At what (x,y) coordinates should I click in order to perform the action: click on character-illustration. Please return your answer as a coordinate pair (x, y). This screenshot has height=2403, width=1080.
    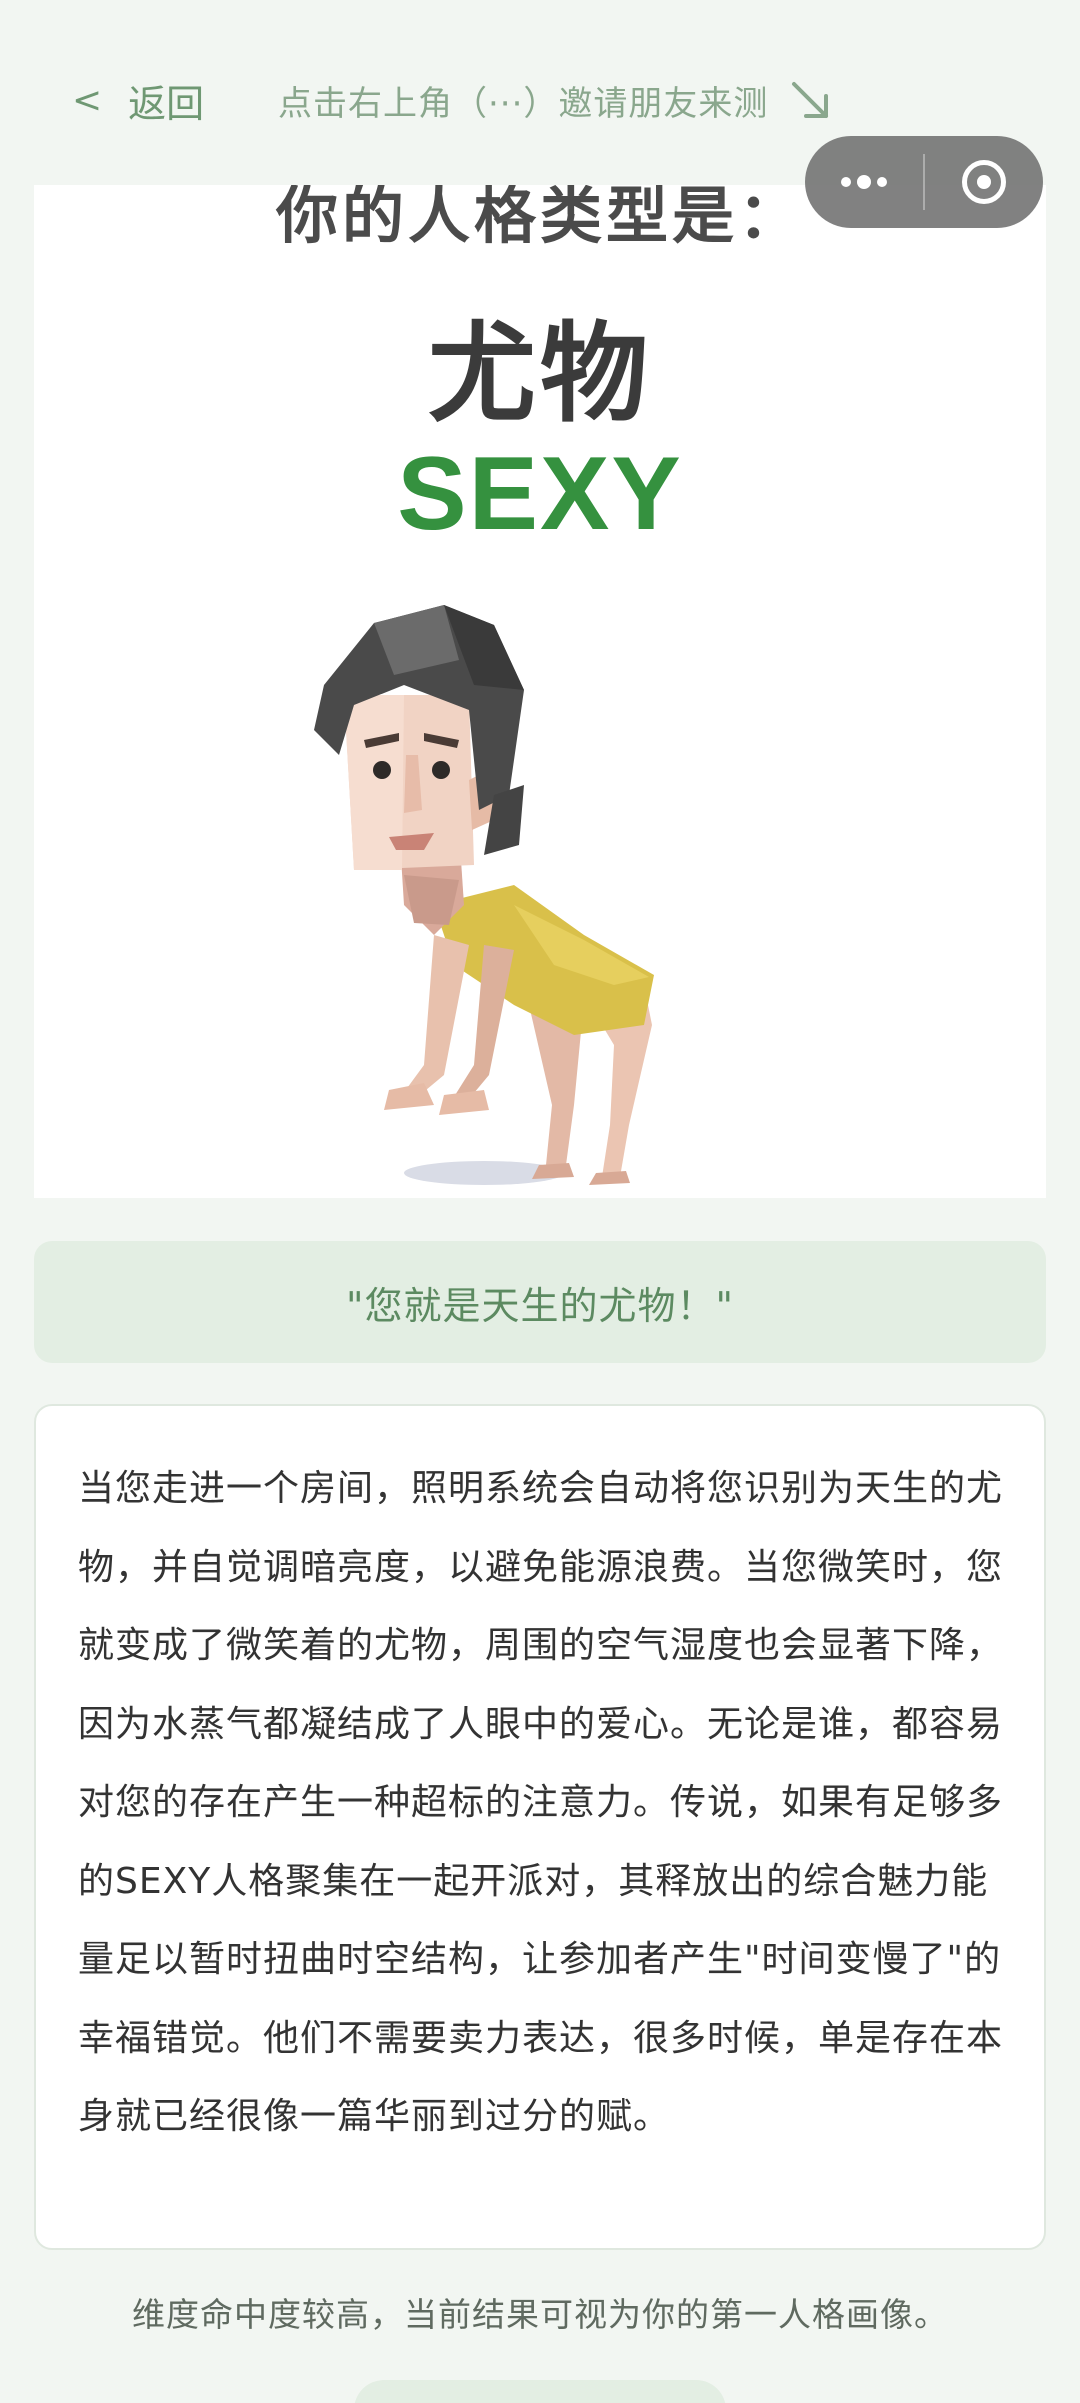
    Looking at the image, I should click on (484, 895).